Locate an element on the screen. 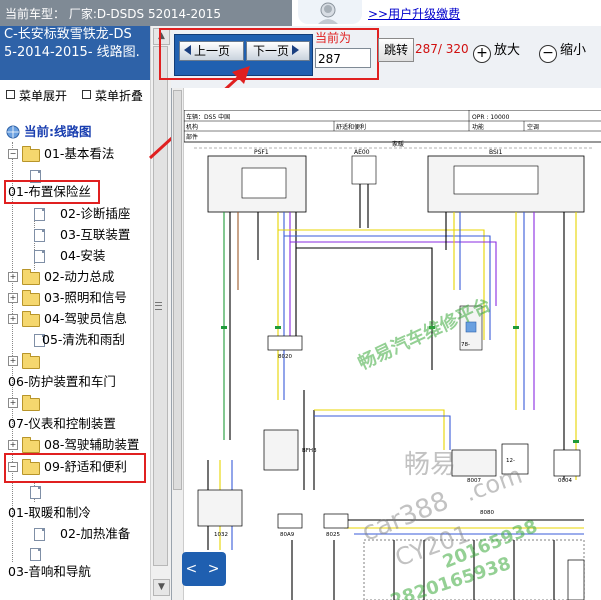 The width and height of the screenshot is (601, 600). scroll-grip-icon is located at coordinates (158, 306).